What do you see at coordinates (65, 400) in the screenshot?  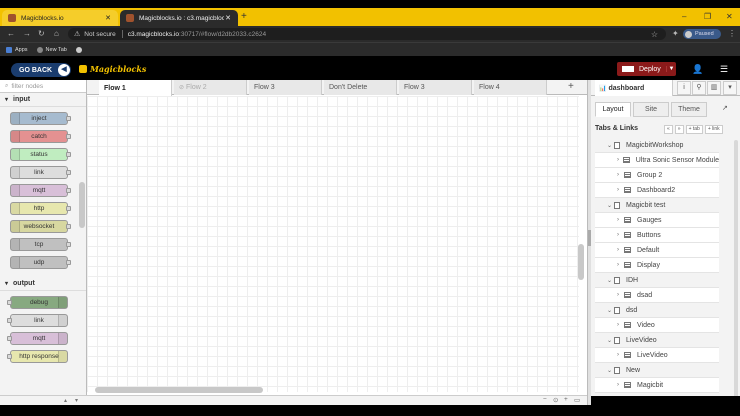 I see `collapse-icon: ▴` at bounding box center [65, 400].